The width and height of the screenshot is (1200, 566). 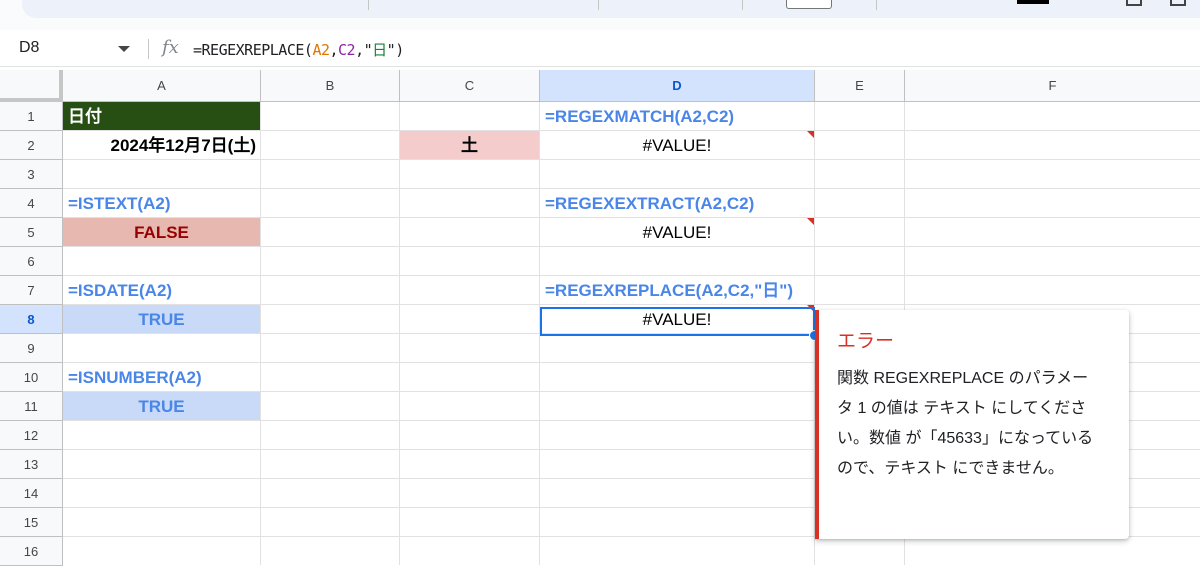 What do you see at coordinates (866, 341) in the screenshot?
I see `error-title: エラー` at bounding box center [866, 341].